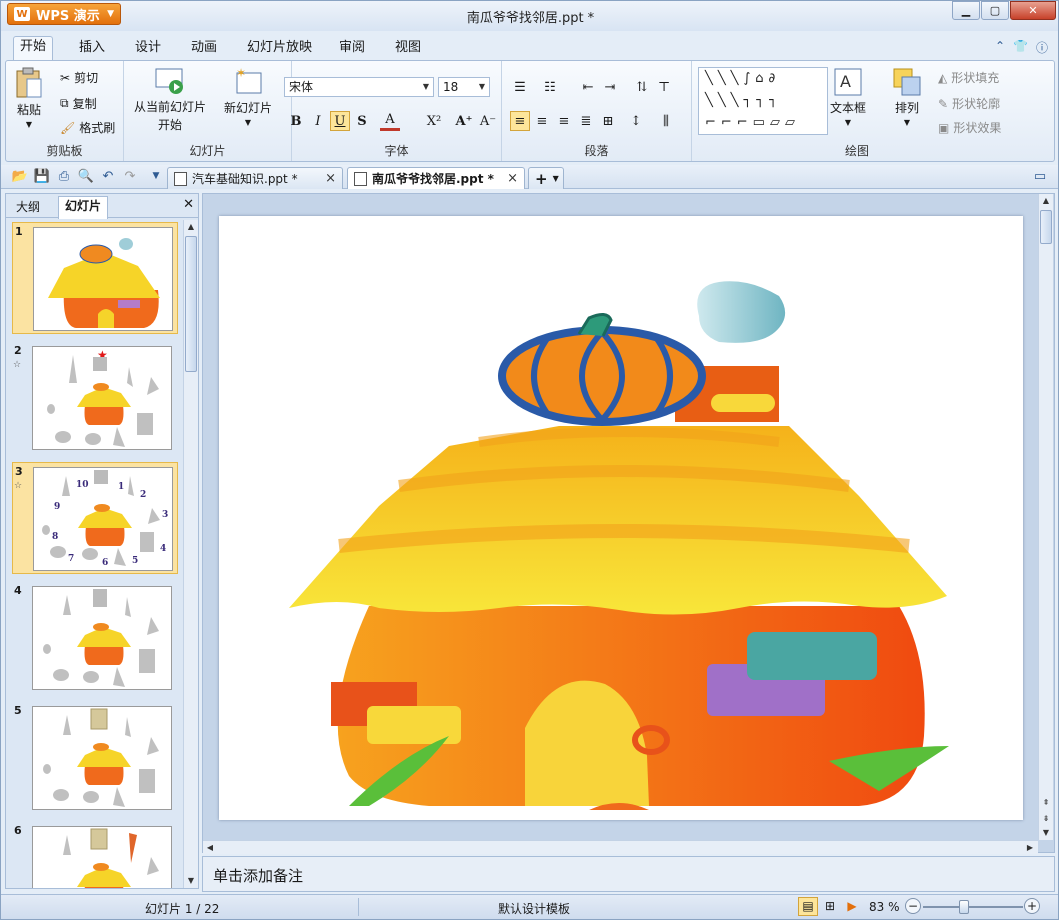 The width and height of the screenshot is (1059, 920). What do you see at coordinates (488, 121) in the screenshot?
I see `shrink-font-button: A⁻` at bounding box center [488, 121].